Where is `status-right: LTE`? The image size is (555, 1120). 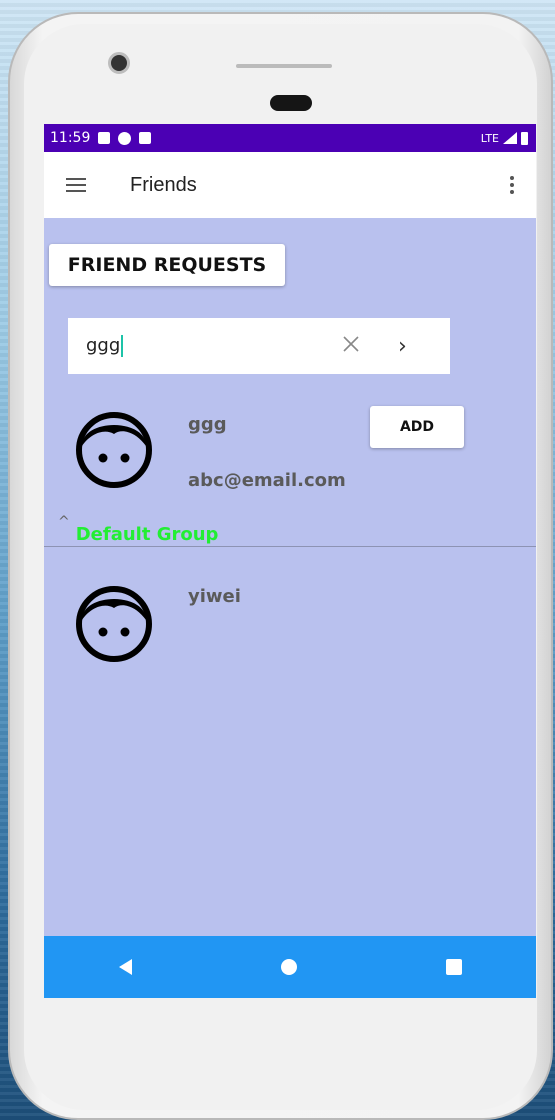 status-right: LTE is located at coordinates (504, 138).